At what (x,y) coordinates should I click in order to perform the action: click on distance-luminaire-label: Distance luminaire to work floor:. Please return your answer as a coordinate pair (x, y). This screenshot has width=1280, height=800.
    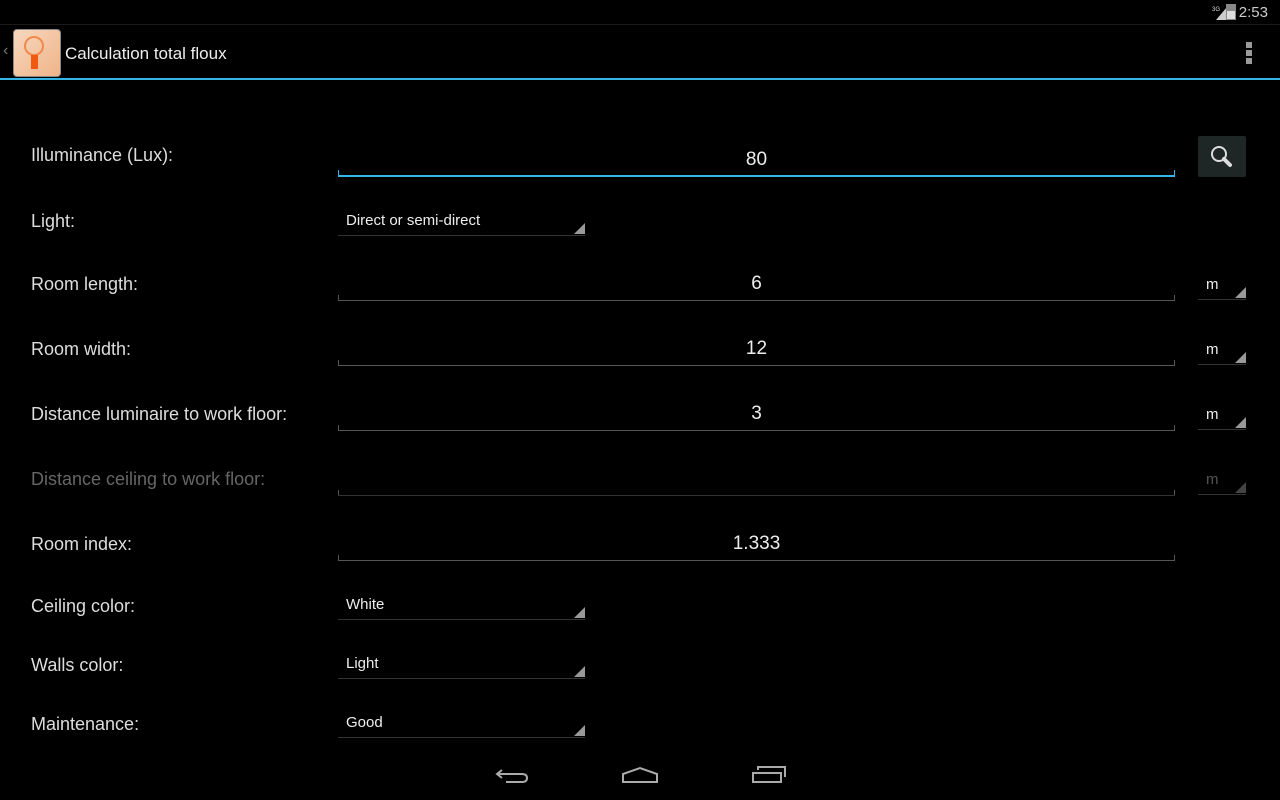
    Looking at the image, I should click on (159, 414).